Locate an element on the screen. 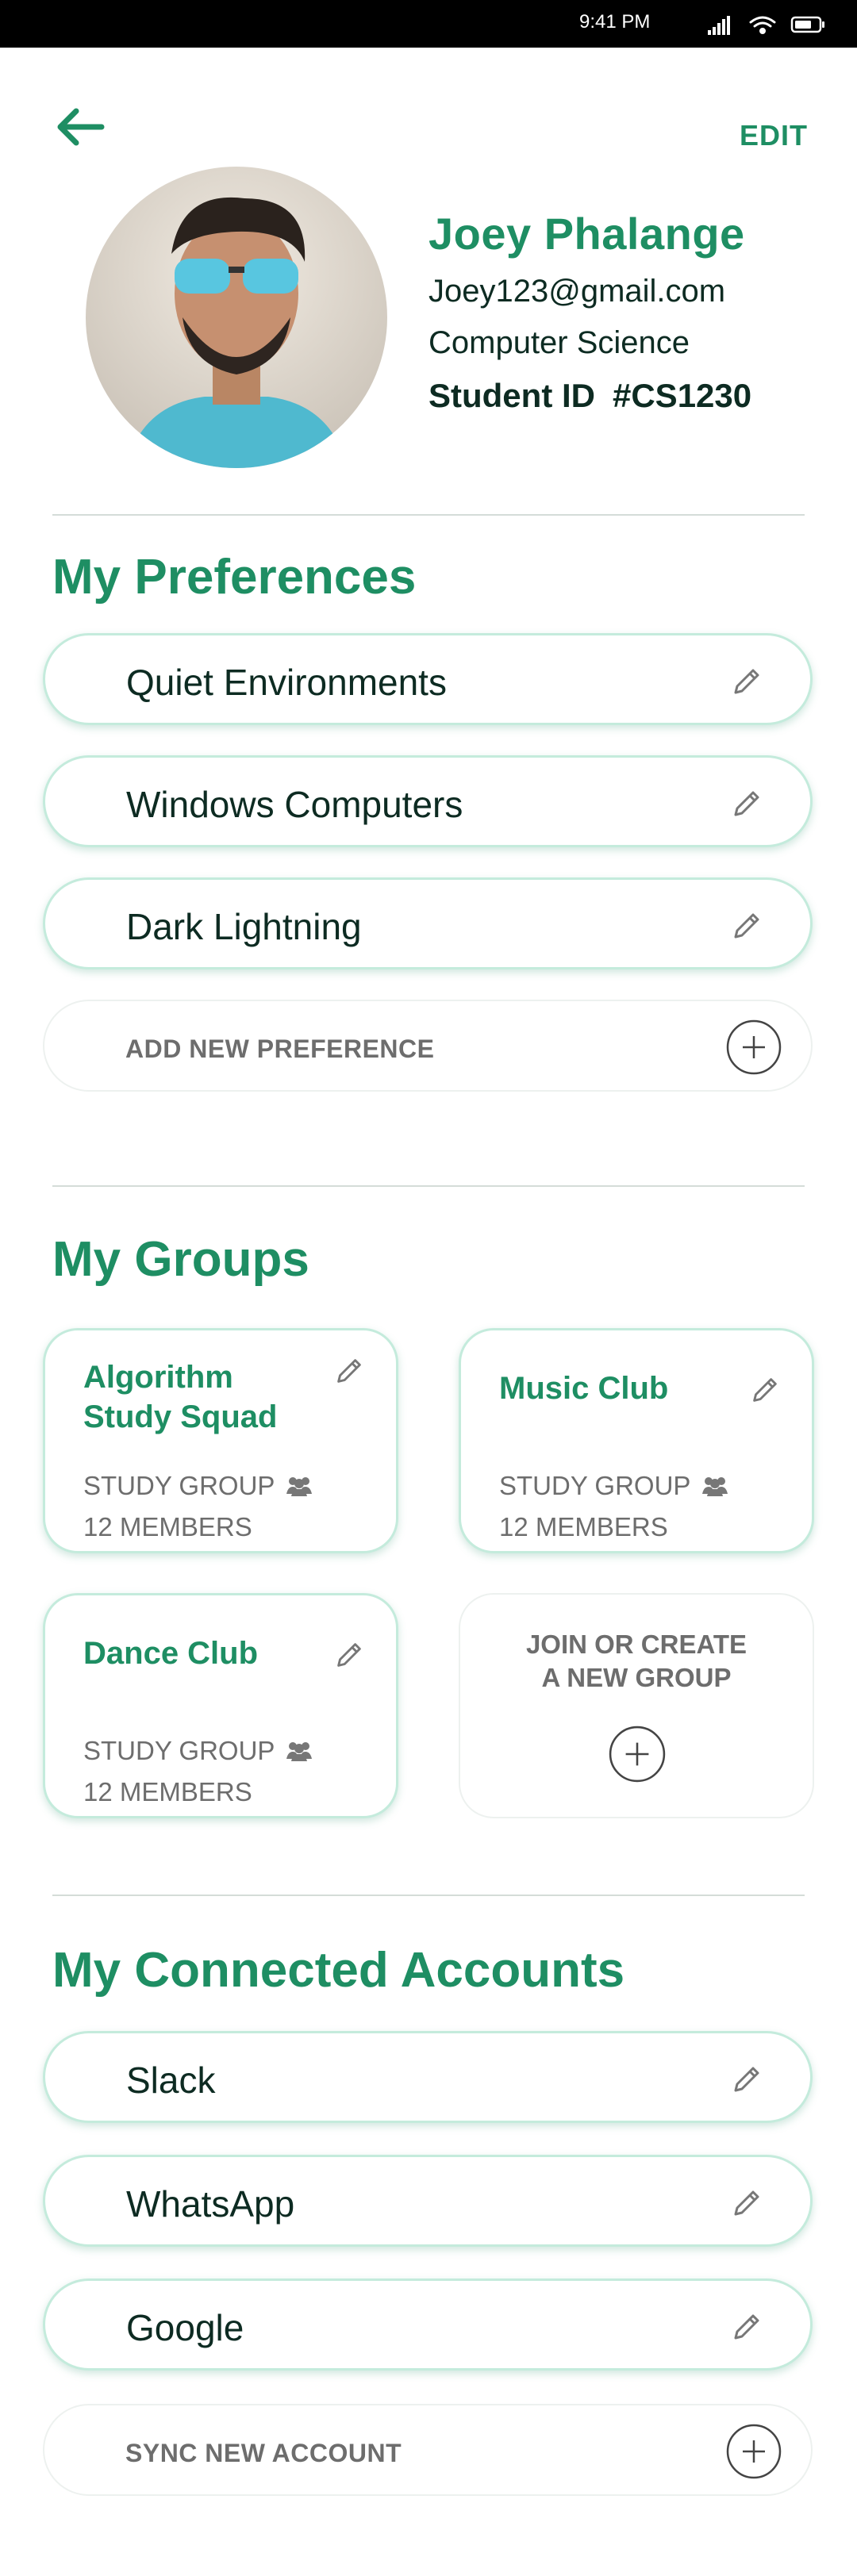 This screenshot has height=2576, width=857. status-icons is located at coordinates (766, 25).